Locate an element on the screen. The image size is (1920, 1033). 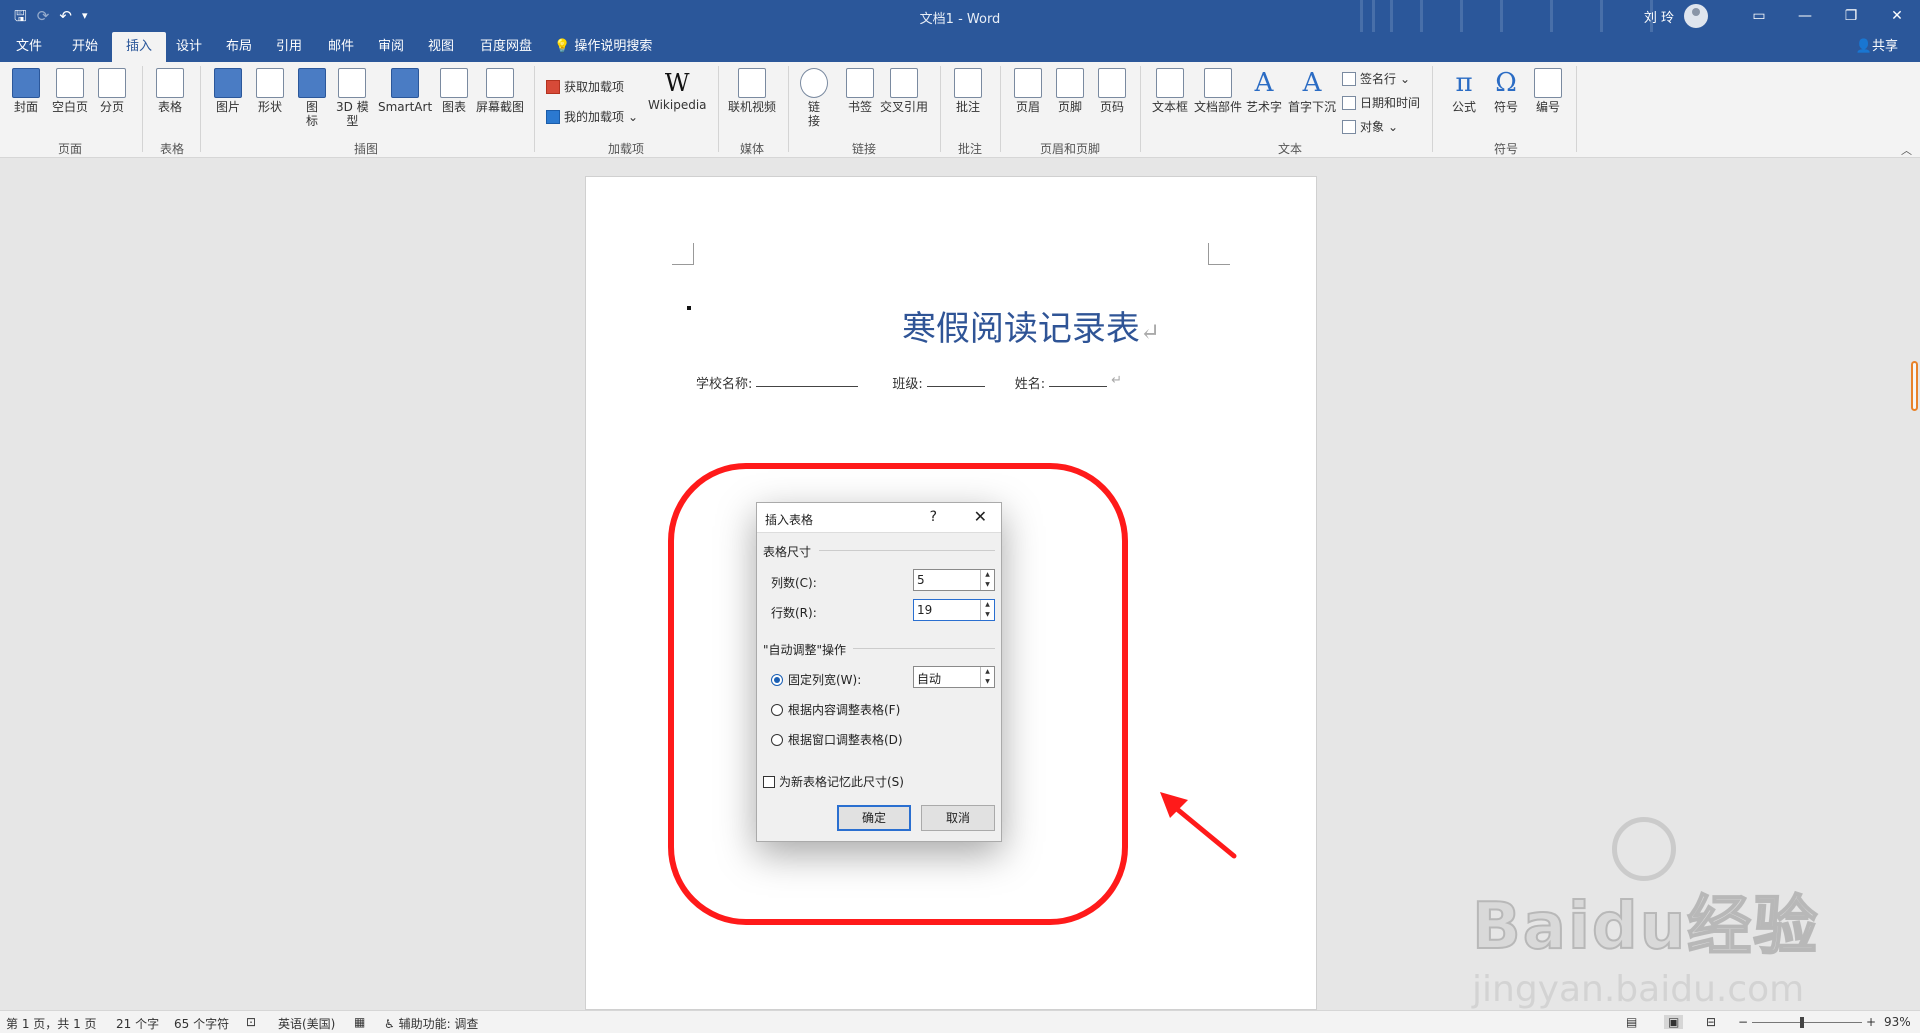
page-count: 第 1 页，共 1 页 is located at coordinates (51, 1023).